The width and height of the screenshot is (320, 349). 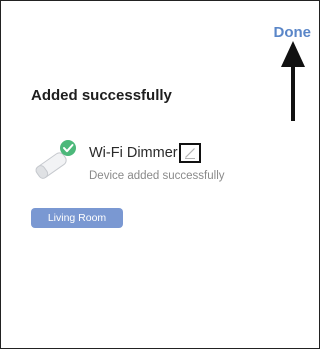 What do you see at coordinates (77, 218) in the screenshot?
I see `room-chip-living-room: Living Room` at bounding box center [77, 218].